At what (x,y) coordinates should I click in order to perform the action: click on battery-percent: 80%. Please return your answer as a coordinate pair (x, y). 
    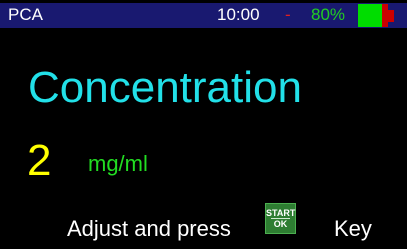
    Looking at the image, I should click on (328, 14).